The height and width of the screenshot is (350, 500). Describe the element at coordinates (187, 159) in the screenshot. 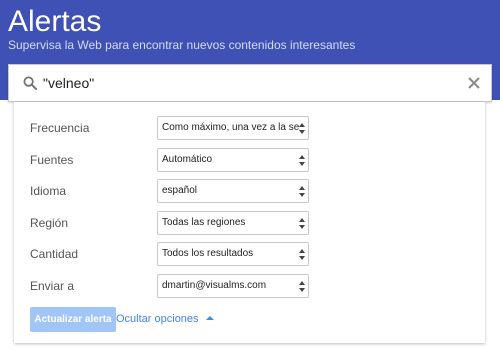

I see `sources-select-value: Automático` at that location.